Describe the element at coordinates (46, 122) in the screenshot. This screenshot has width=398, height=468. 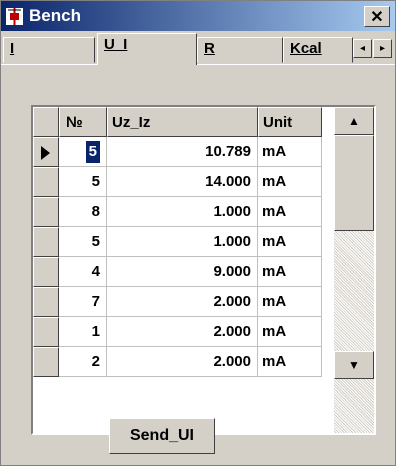
I see `header-corner` at that location.